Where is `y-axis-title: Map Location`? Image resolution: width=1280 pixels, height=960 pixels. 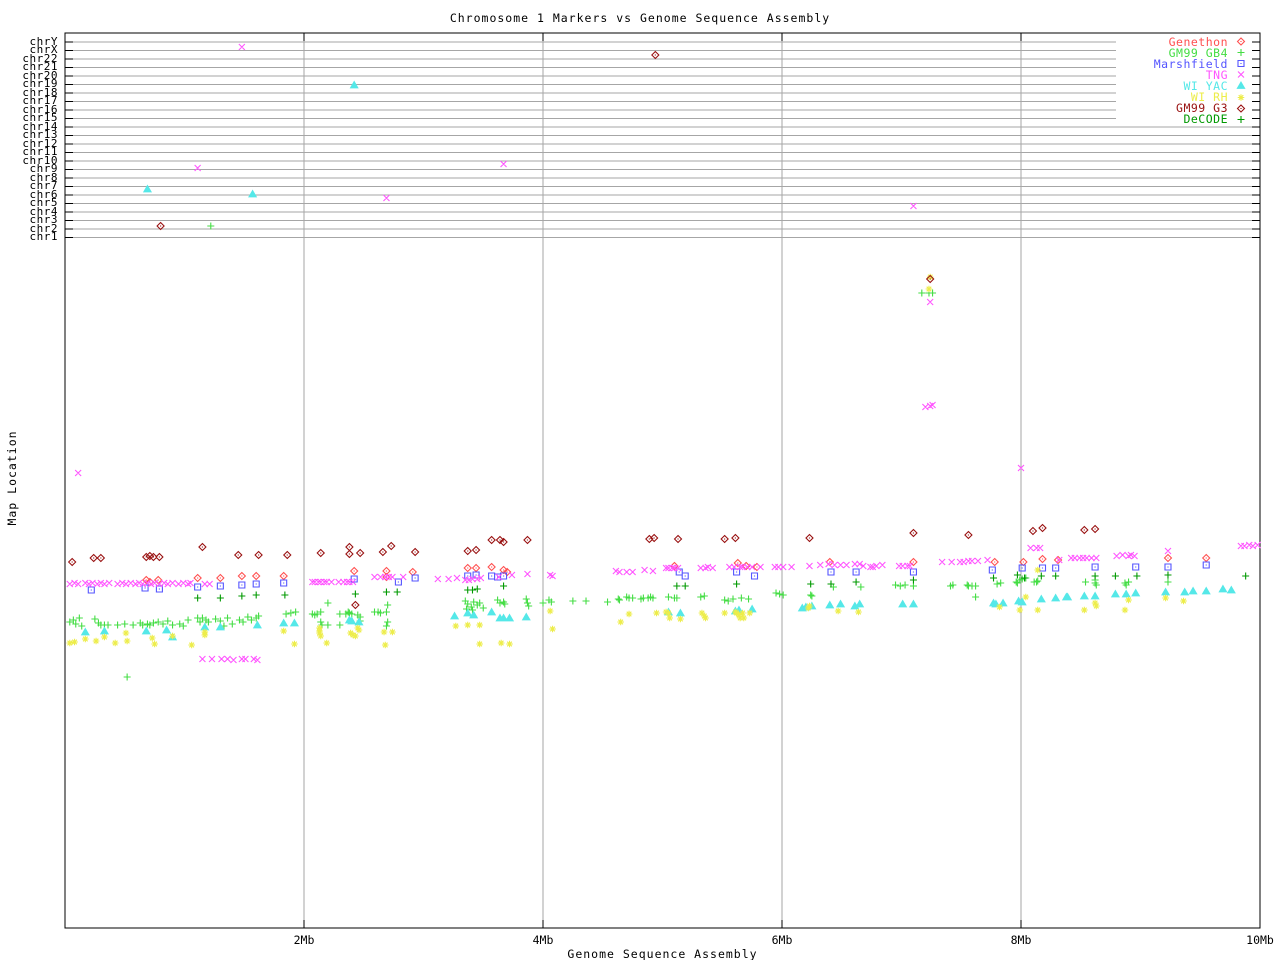
y-axis-title: Map Location is located at coordinates (12, 478).